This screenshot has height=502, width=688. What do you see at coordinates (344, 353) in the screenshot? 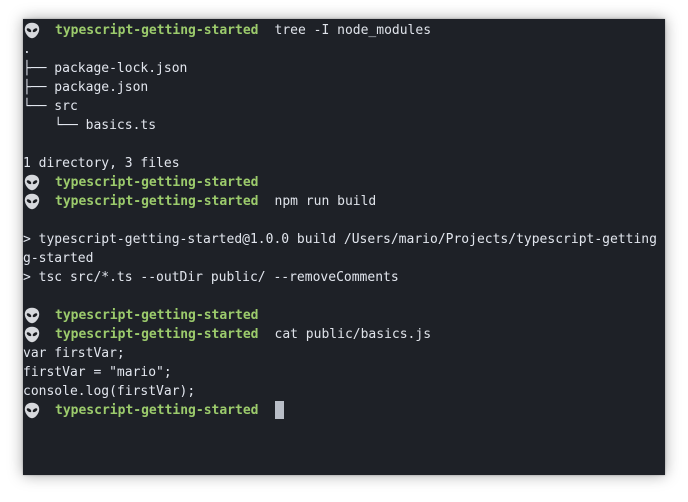
I see `output-line: var firstVar;` at bounding box center [344, 353].